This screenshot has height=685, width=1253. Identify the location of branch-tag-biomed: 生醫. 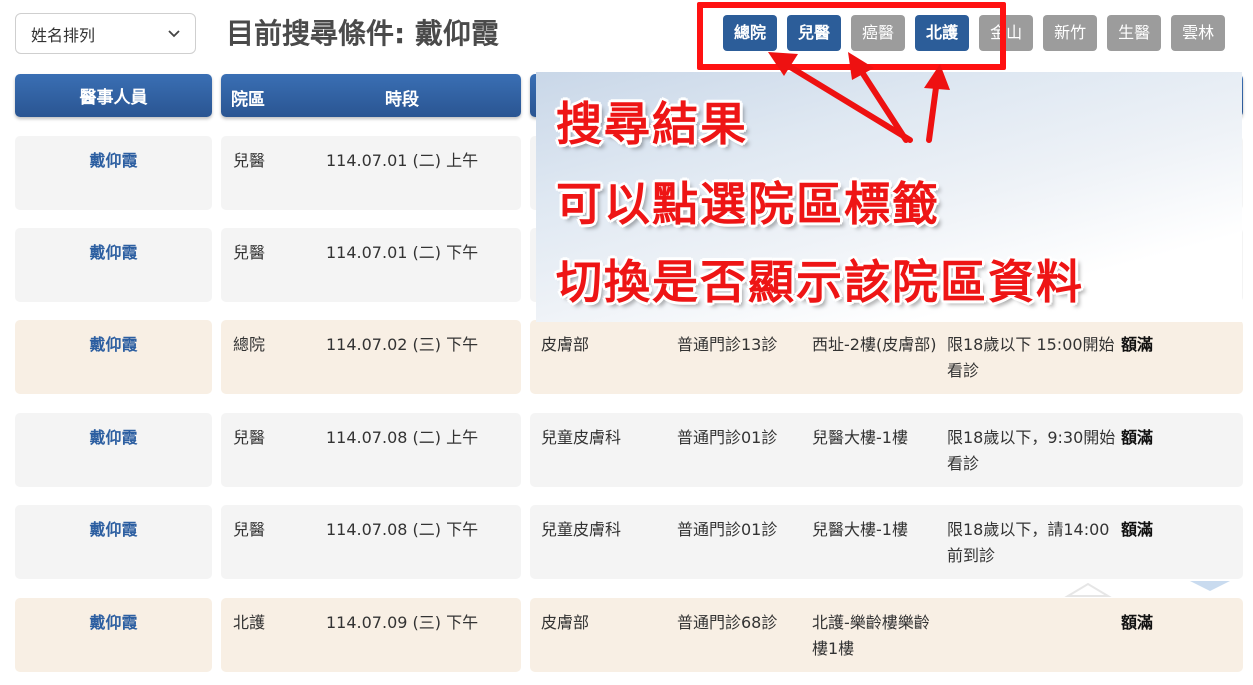
(1134, 33).